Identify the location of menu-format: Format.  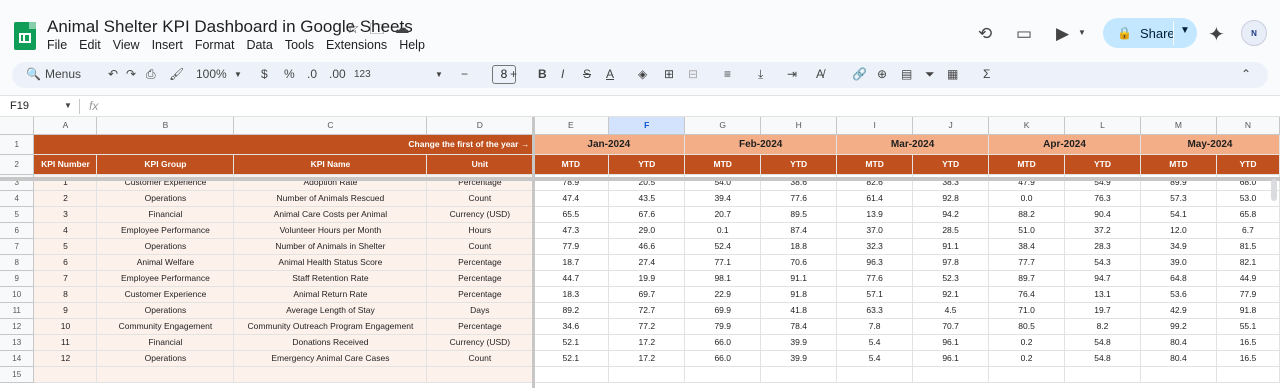
(215, 45).